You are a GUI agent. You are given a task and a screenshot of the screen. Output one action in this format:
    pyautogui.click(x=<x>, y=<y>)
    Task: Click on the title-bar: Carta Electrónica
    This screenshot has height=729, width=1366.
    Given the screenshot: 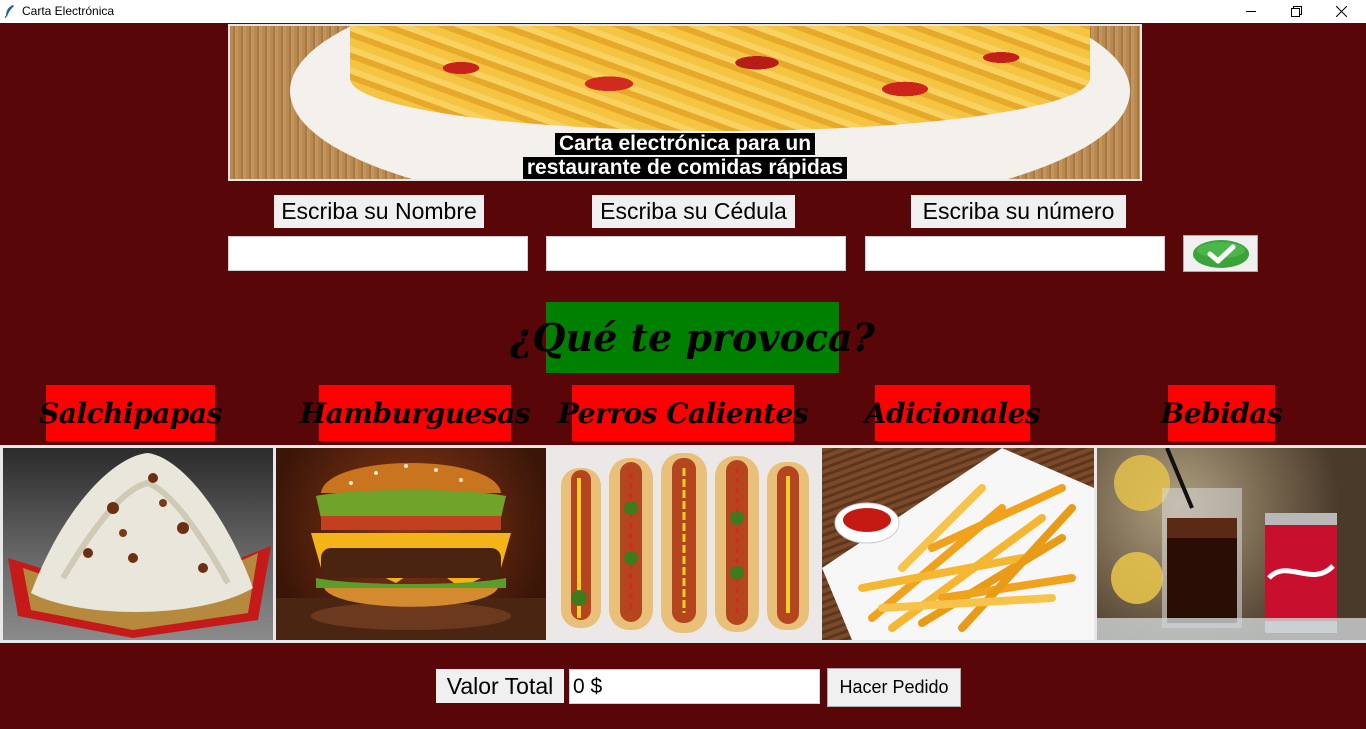 What is the action you would take?
    pyautogui.click(x=683, y=11)
    